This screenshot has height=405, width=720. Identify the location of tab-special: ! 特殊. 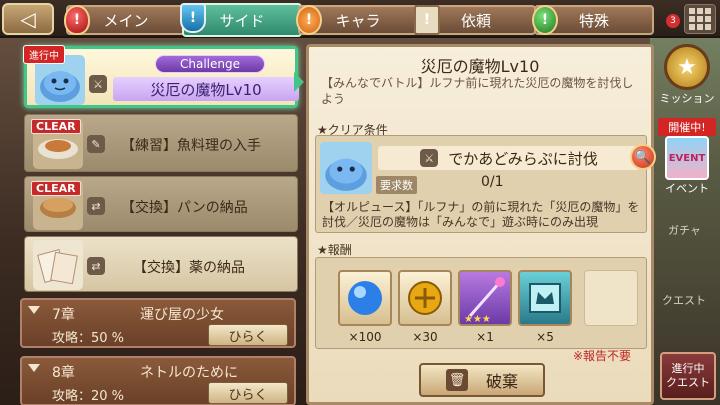
(593, 20).